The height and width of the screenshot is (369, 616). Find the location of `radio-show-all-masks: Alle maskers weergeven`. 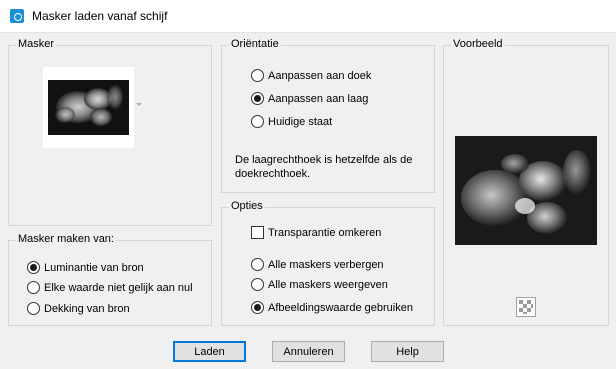

radio-show-all-masks: Alle maskers weergeven is located at coordinates (319, 284).